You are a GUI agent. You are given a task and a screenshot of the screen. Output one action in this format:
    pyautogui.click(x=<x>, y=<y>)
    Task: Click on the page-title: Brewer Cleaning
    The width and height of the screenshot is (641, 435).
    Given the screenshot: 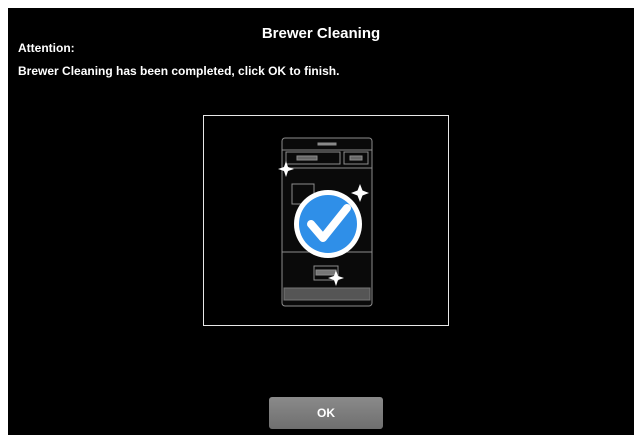 What is the action you would take?
    pyautogui.click(x=321, y=33)
    